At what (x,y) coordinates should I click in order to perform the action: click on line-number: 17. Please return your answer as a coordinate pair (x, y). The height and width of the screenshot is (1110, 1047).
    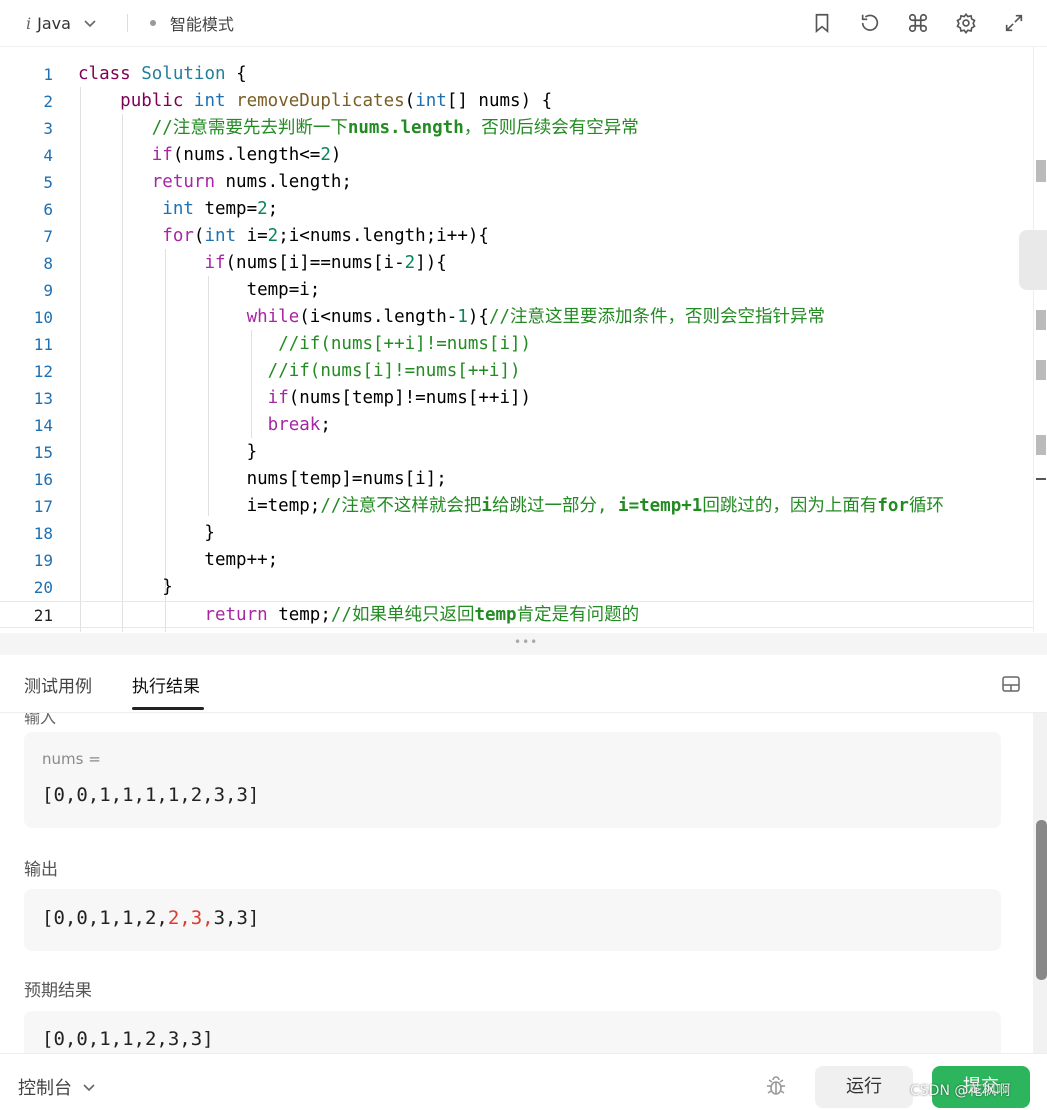
    Looking at the image, I should click on (43, 506).